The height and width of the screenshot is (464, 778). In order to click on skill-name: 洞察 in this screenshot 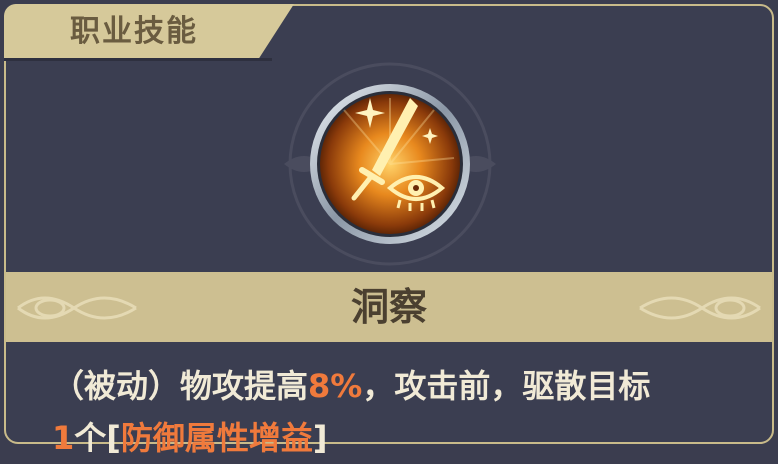, I will do `click(388, 307)`.